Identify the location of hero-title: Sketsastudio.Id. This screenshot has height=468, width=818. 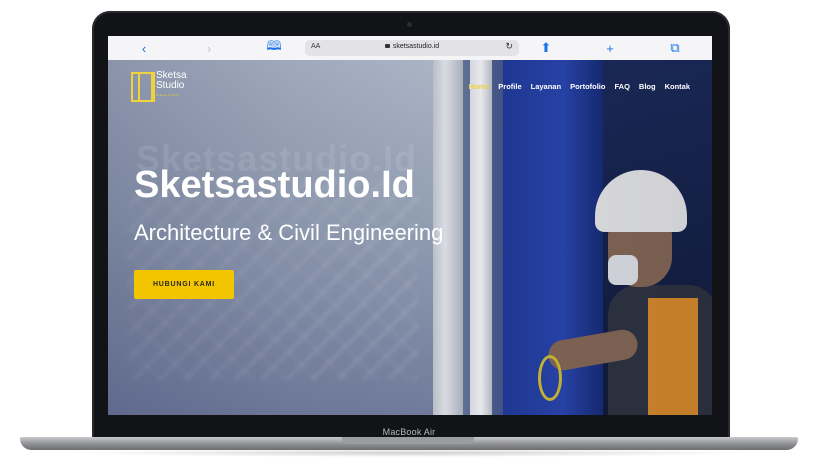
(274, 185).